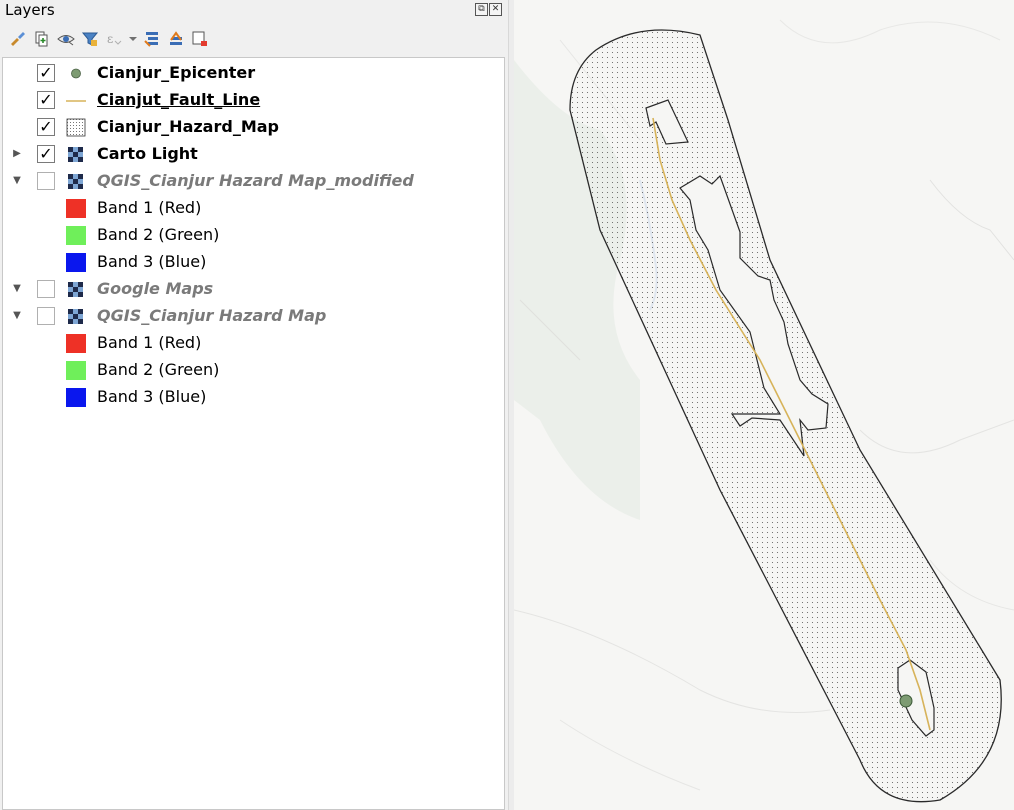 The image size is (1014, 810). I want to click on filter-legend-icon, so click(90, 39).